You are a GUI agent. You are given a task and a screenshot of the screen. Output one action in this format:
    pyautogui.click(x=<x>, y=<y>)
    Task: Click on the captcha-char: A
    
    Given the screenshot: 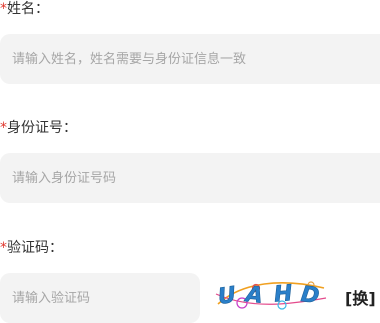 What is the action you would take?
    pyautogui.click(x=254, y=295)
    